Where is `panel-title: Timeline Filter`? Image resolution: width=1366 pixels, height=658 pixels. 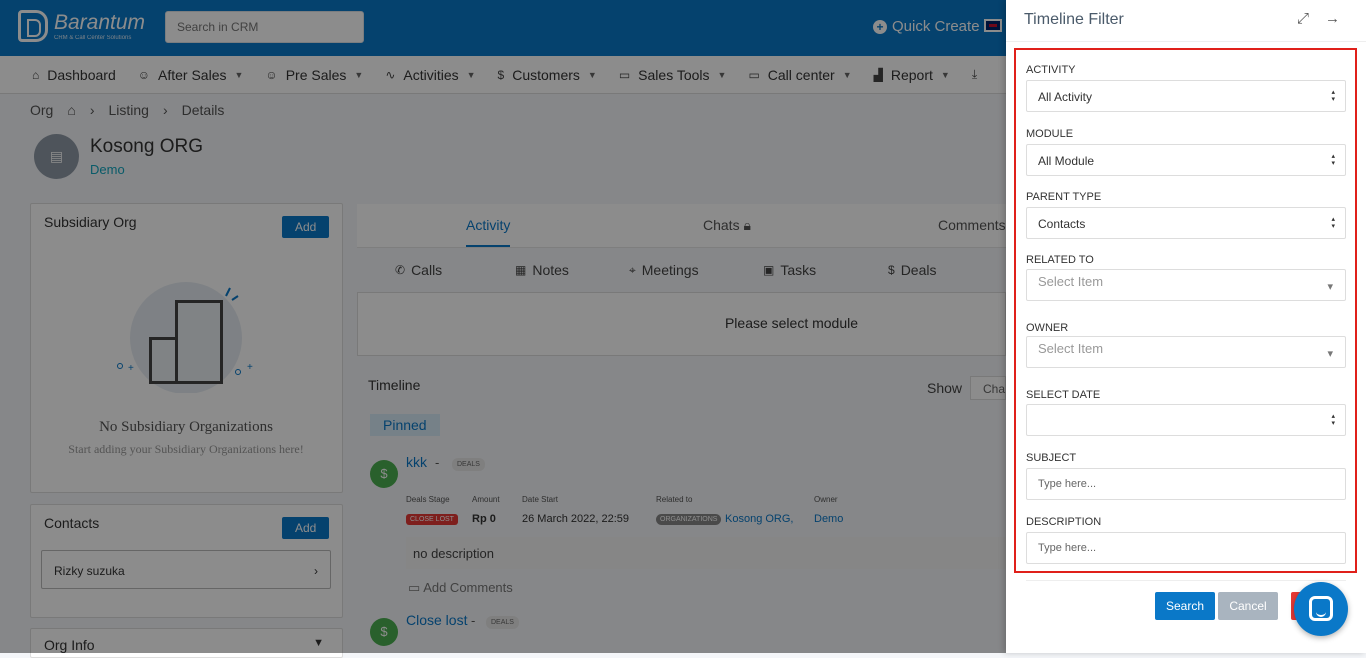 panel-title: Timeline Filter is located at coordinates (1074, 19).